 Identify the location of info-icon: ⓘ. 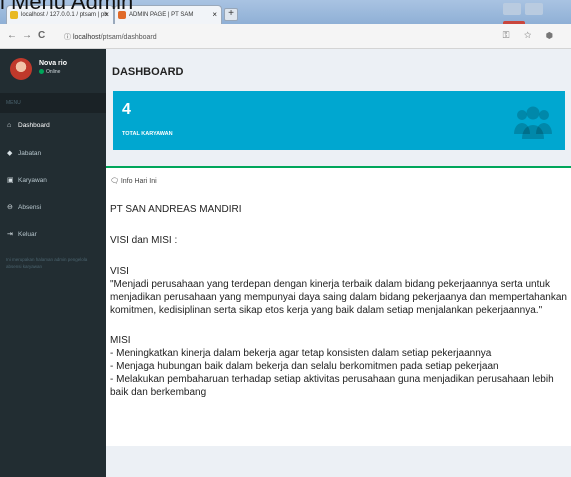
(67, 37).